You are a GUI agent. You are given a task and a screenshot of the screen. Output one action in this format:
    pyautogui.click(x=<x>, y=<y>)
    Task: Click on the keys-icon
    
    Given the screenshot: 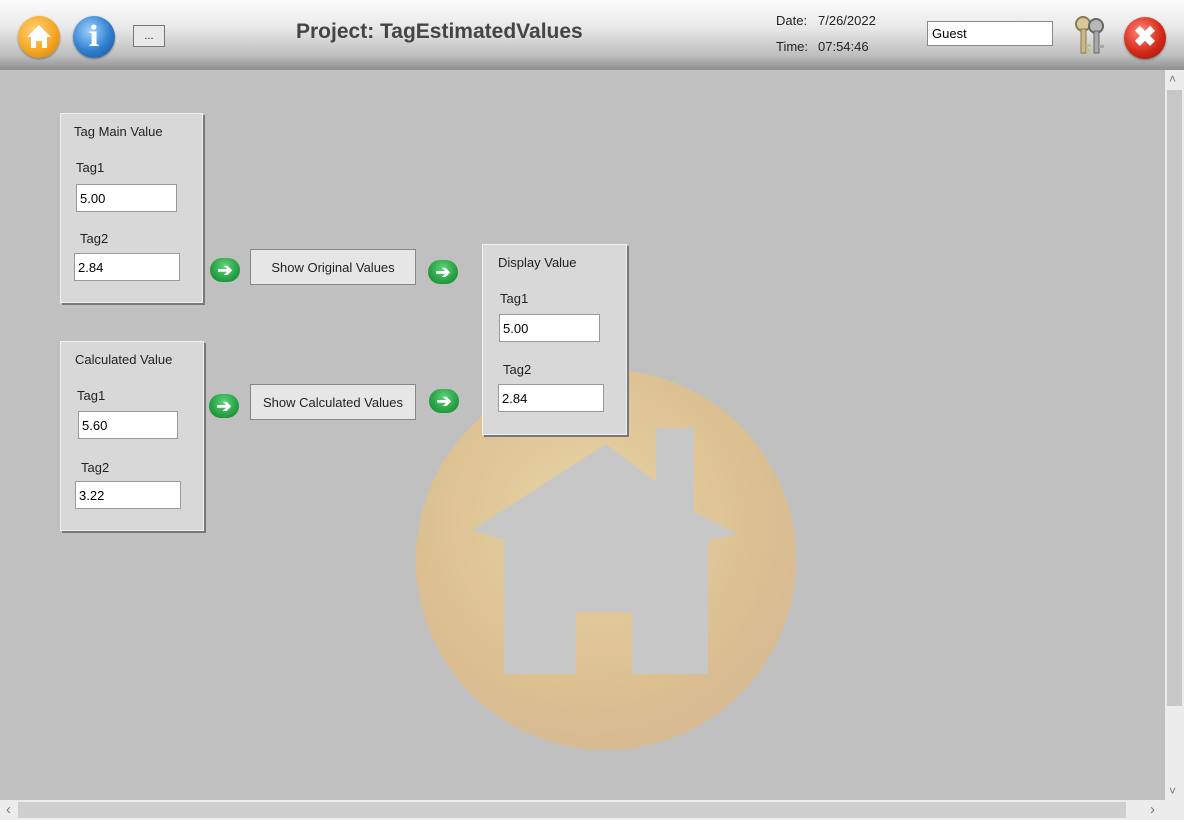 What is the action you would take?
    pyautogui.click(x=1089, y=35)
    